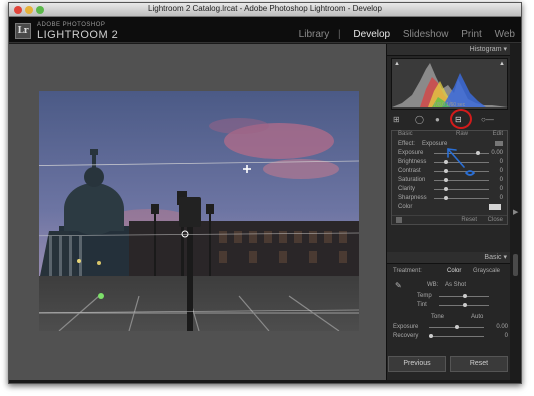 This screenshot has height=396, width=534. What do you see at coordinates (371, 34) in the screenshot?
I see `module-develop: Develop` at bounding box center [371, 34].